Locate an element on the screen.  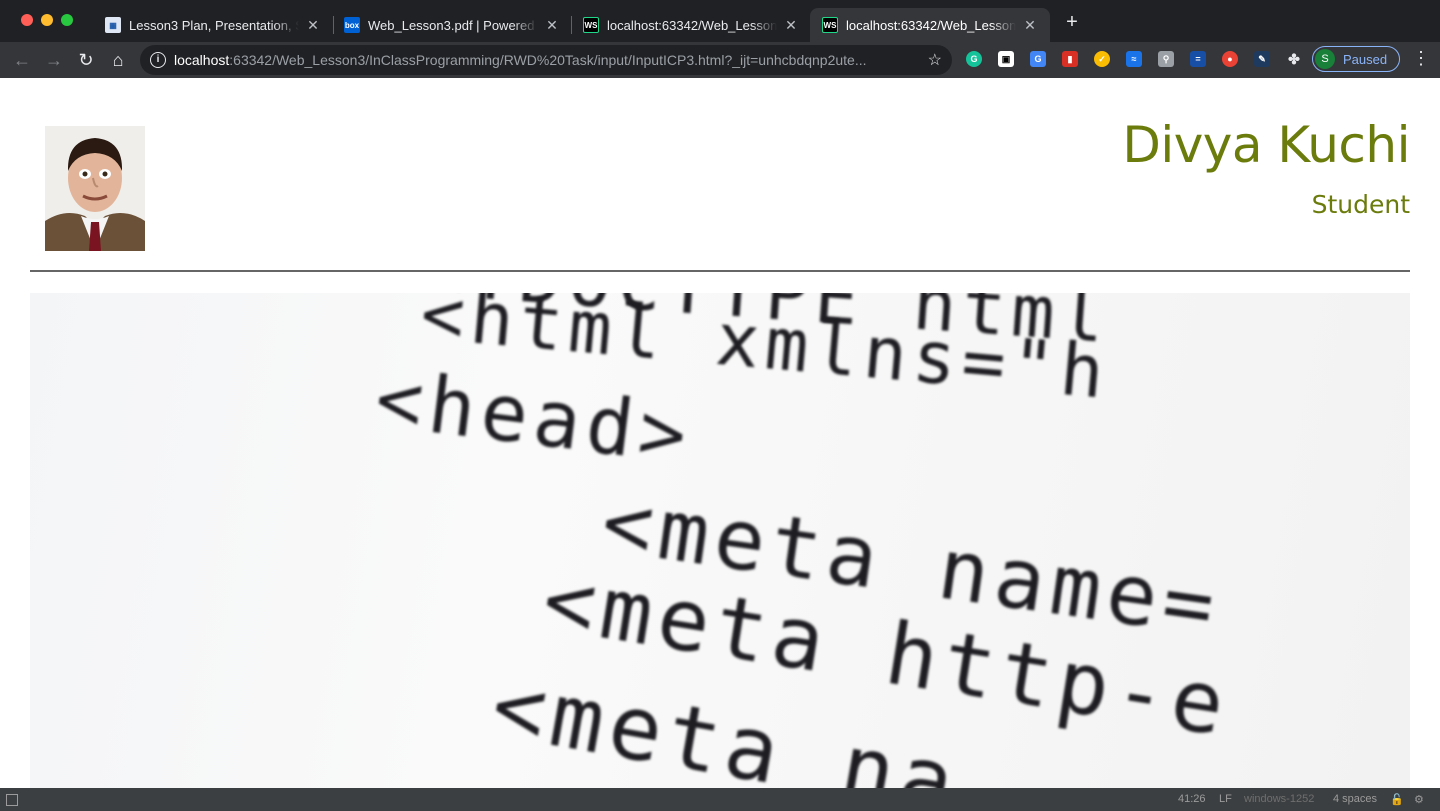
close-window-button is located at coordinates (27, 20).